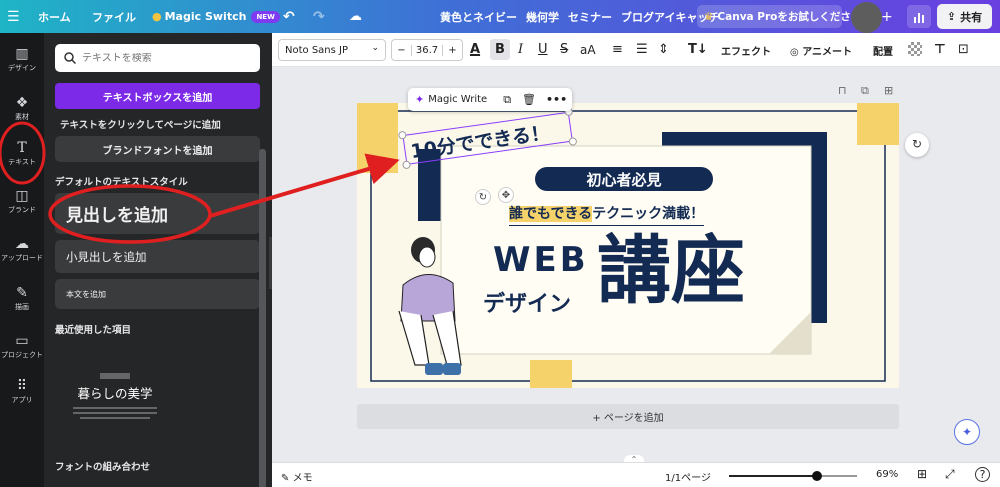 The image size is (1000, 487). I want to click on share-button: ⇪ 共有, so click(964, 16).